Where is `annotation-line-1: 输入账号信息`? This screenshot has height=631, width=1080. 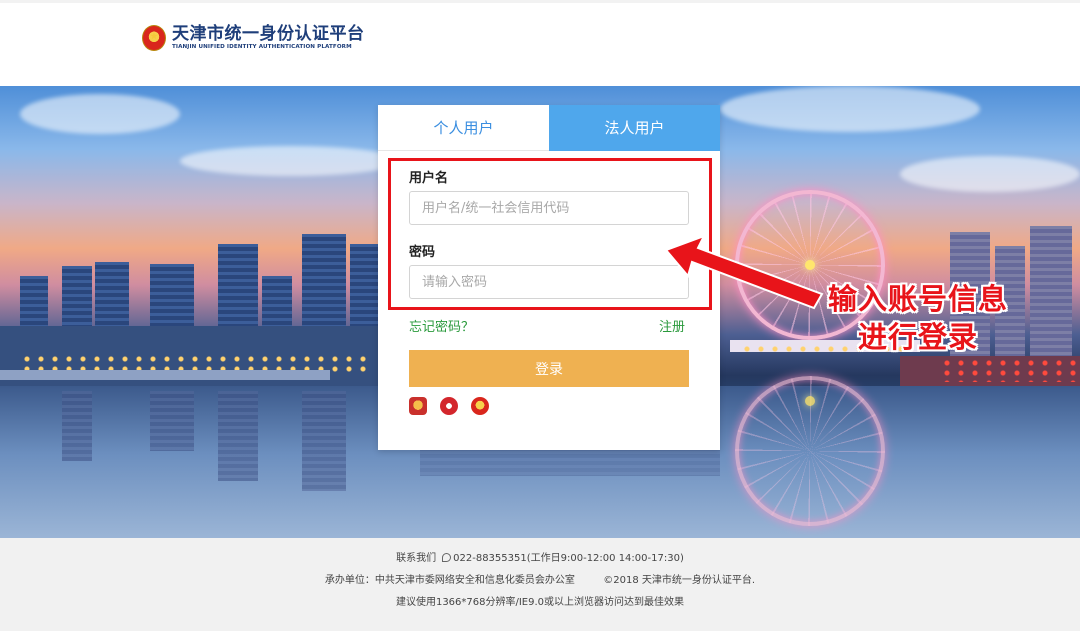 annotation-line-1: 输入账号信息 is located at coordinates (917, 299).